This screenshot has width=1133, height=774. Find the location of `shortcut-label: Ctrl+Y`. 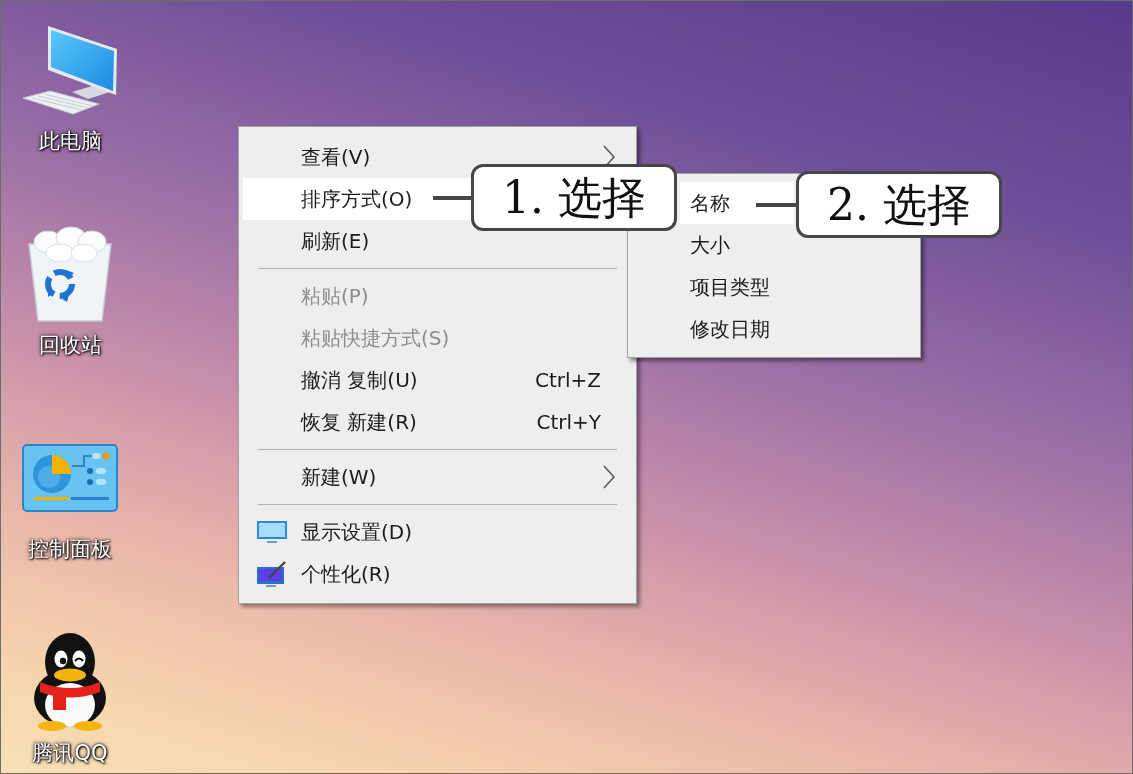

shortcut-label: Ctrl+Y is located at coordinates (568, 422).